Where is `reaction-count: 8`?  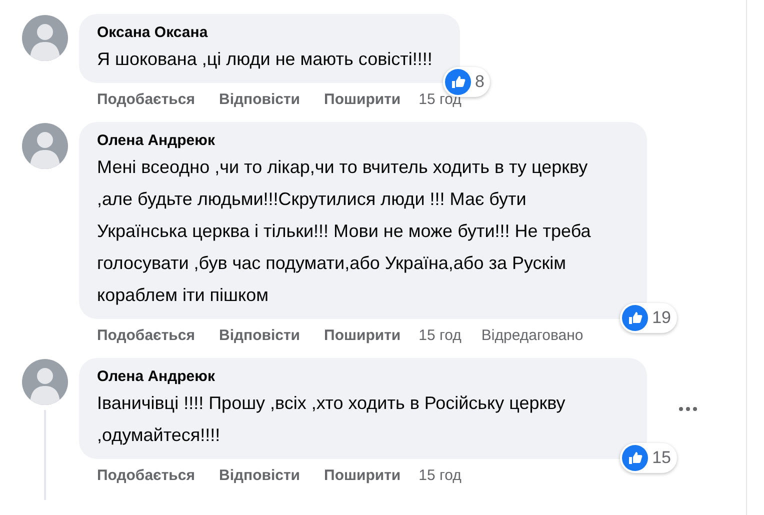
reaction-count: 8 is located at coordinates (466, 82).